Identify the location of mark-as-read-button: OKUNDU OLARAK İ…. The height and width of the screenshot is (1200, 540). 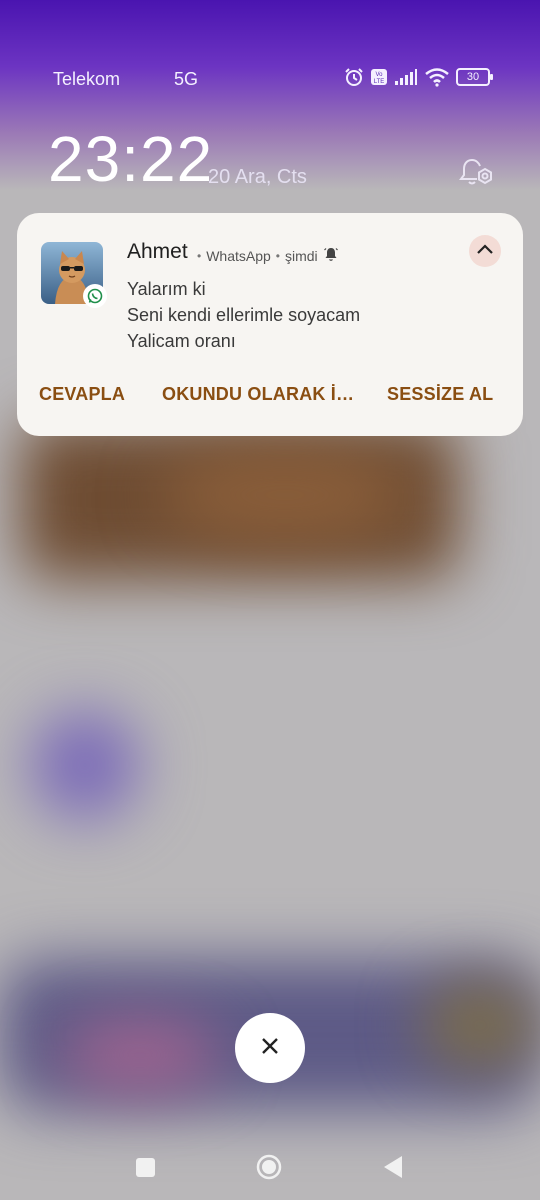
(258, 394).